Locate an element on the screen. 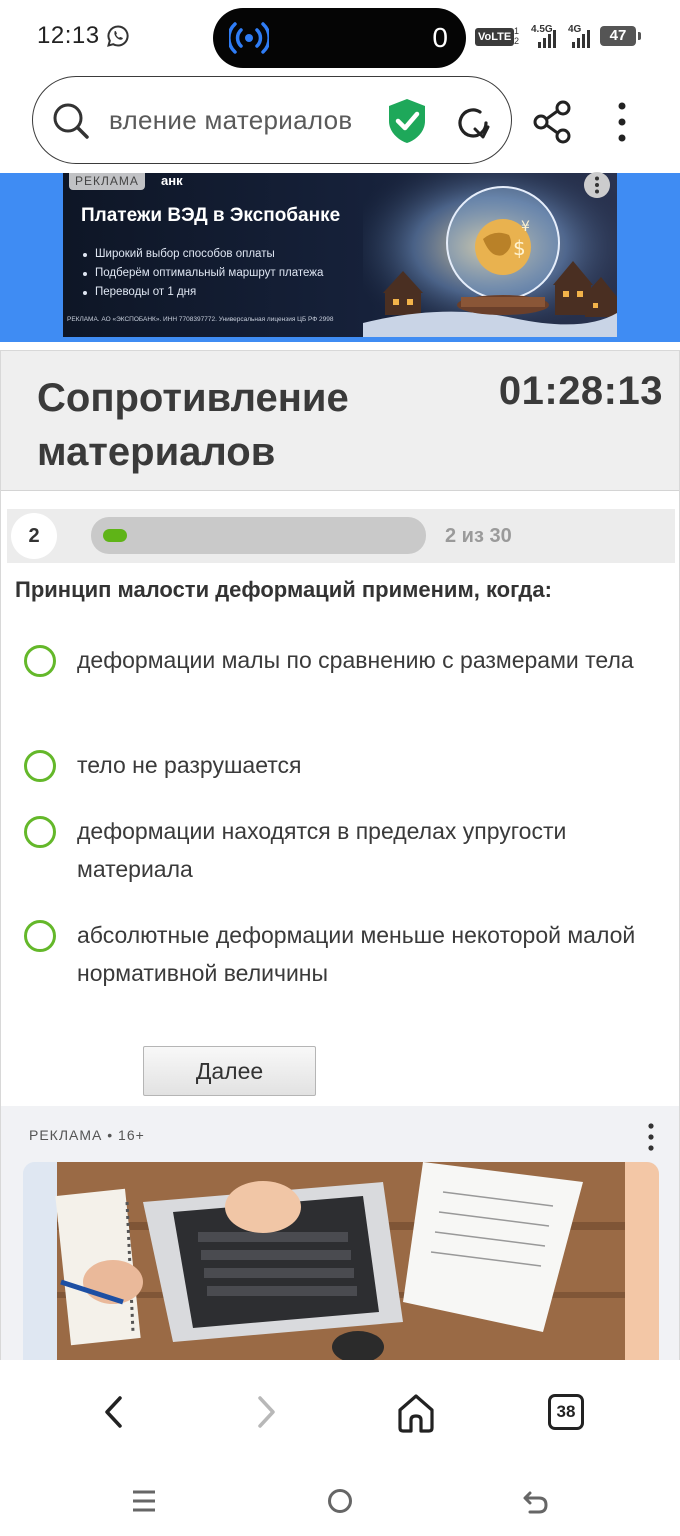 Image resolution: width=680 pixels, height=1536 pixels. sim-indicator: 1 2 is located at coordinates (516, 36).